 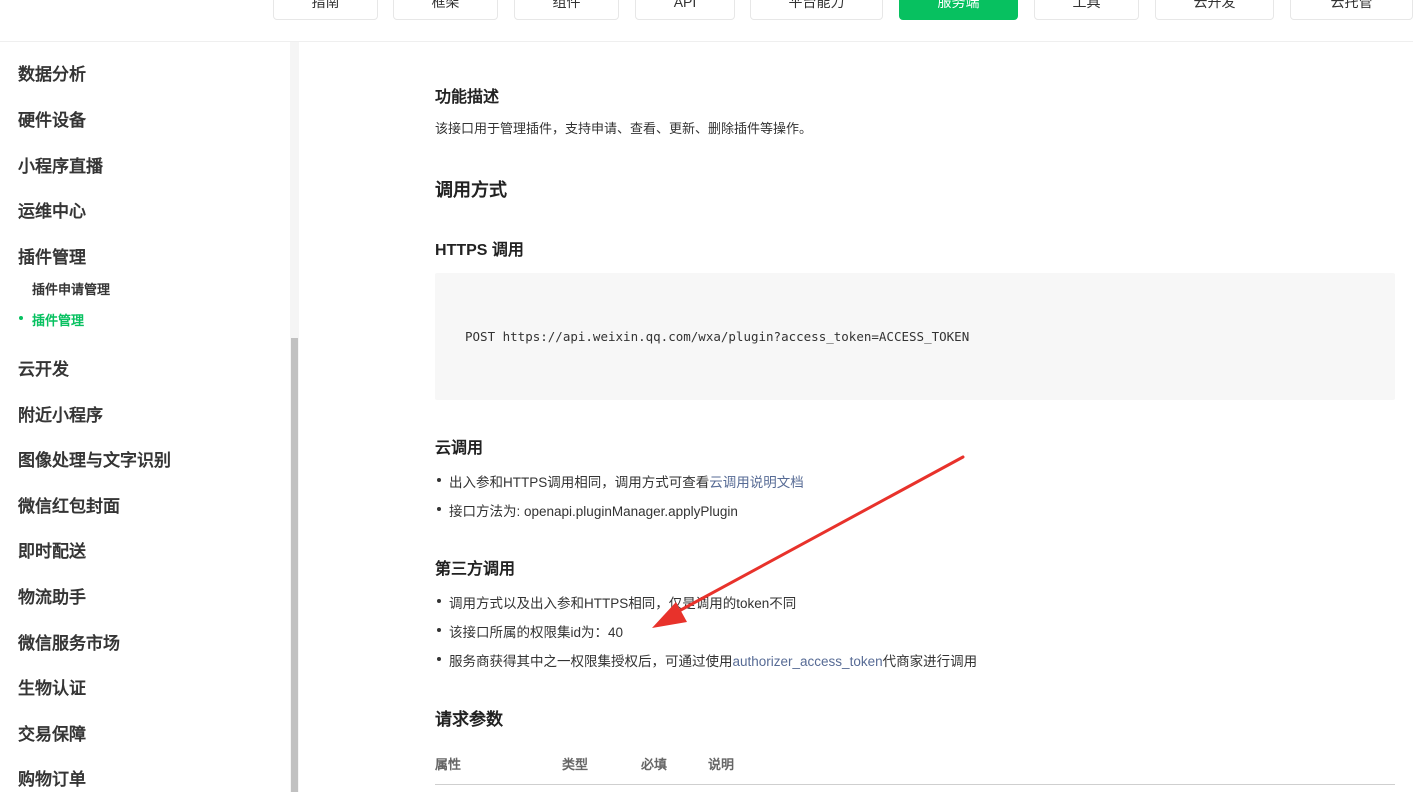 I want to click on annotation-arrow-icon, so click(x=808, y=541).